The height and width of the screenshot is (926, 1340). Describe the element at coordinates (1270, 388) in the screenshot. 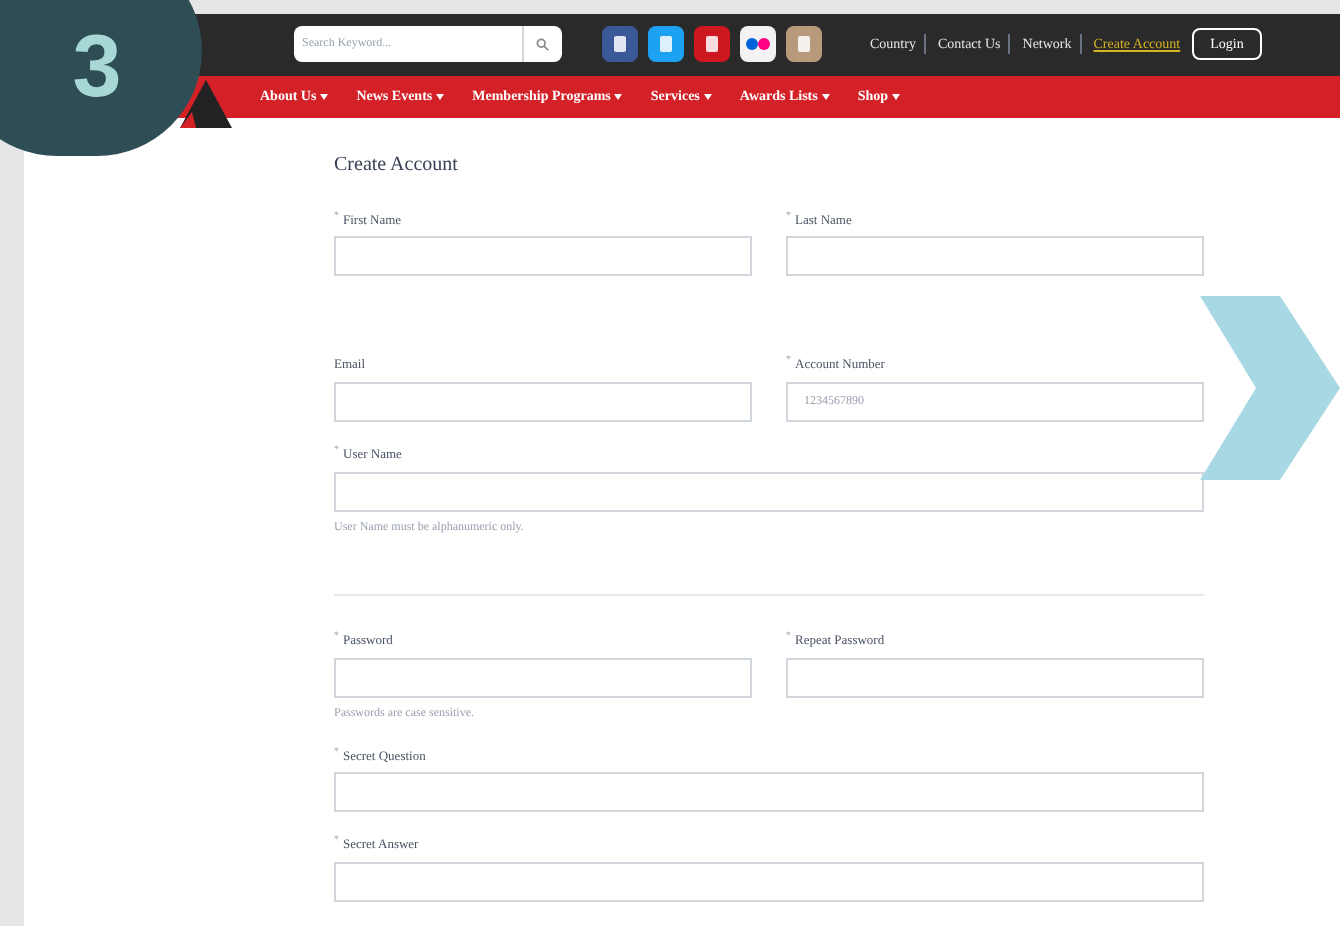

I see `chevron-icon` at that location.